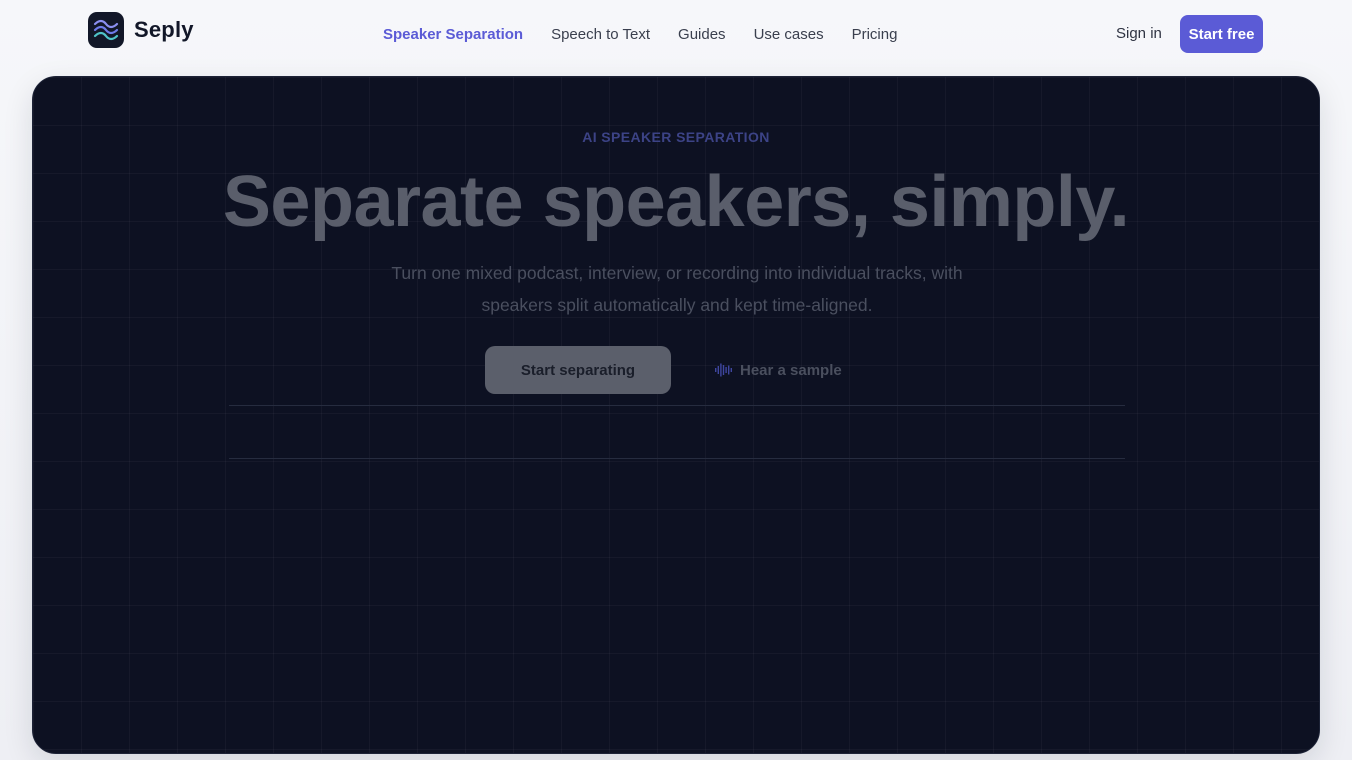 The image size is (1352, 760). What do you see at coordinates (578, 370) in the screenshot?
I see `start-separating-button: Start separating` at bounding box center [578, 370].